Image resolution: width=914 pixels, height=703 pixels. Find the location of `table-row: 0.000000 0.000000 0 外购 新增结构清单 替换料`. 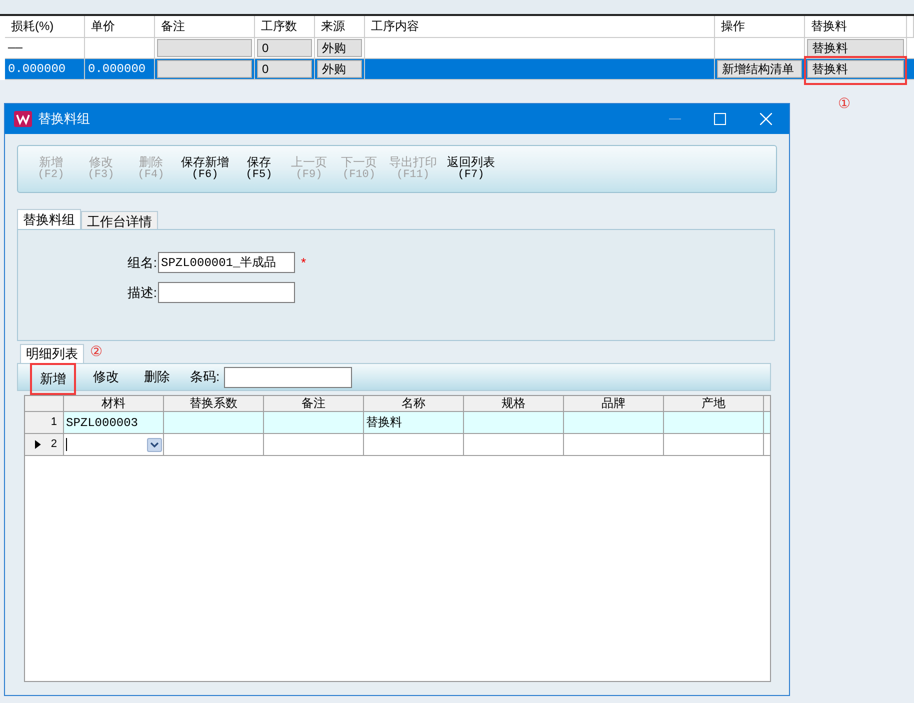

table-row: 0.000000 0.000000 0 外购 新增结构清单 替换料 is located at coordinates (459, 69).